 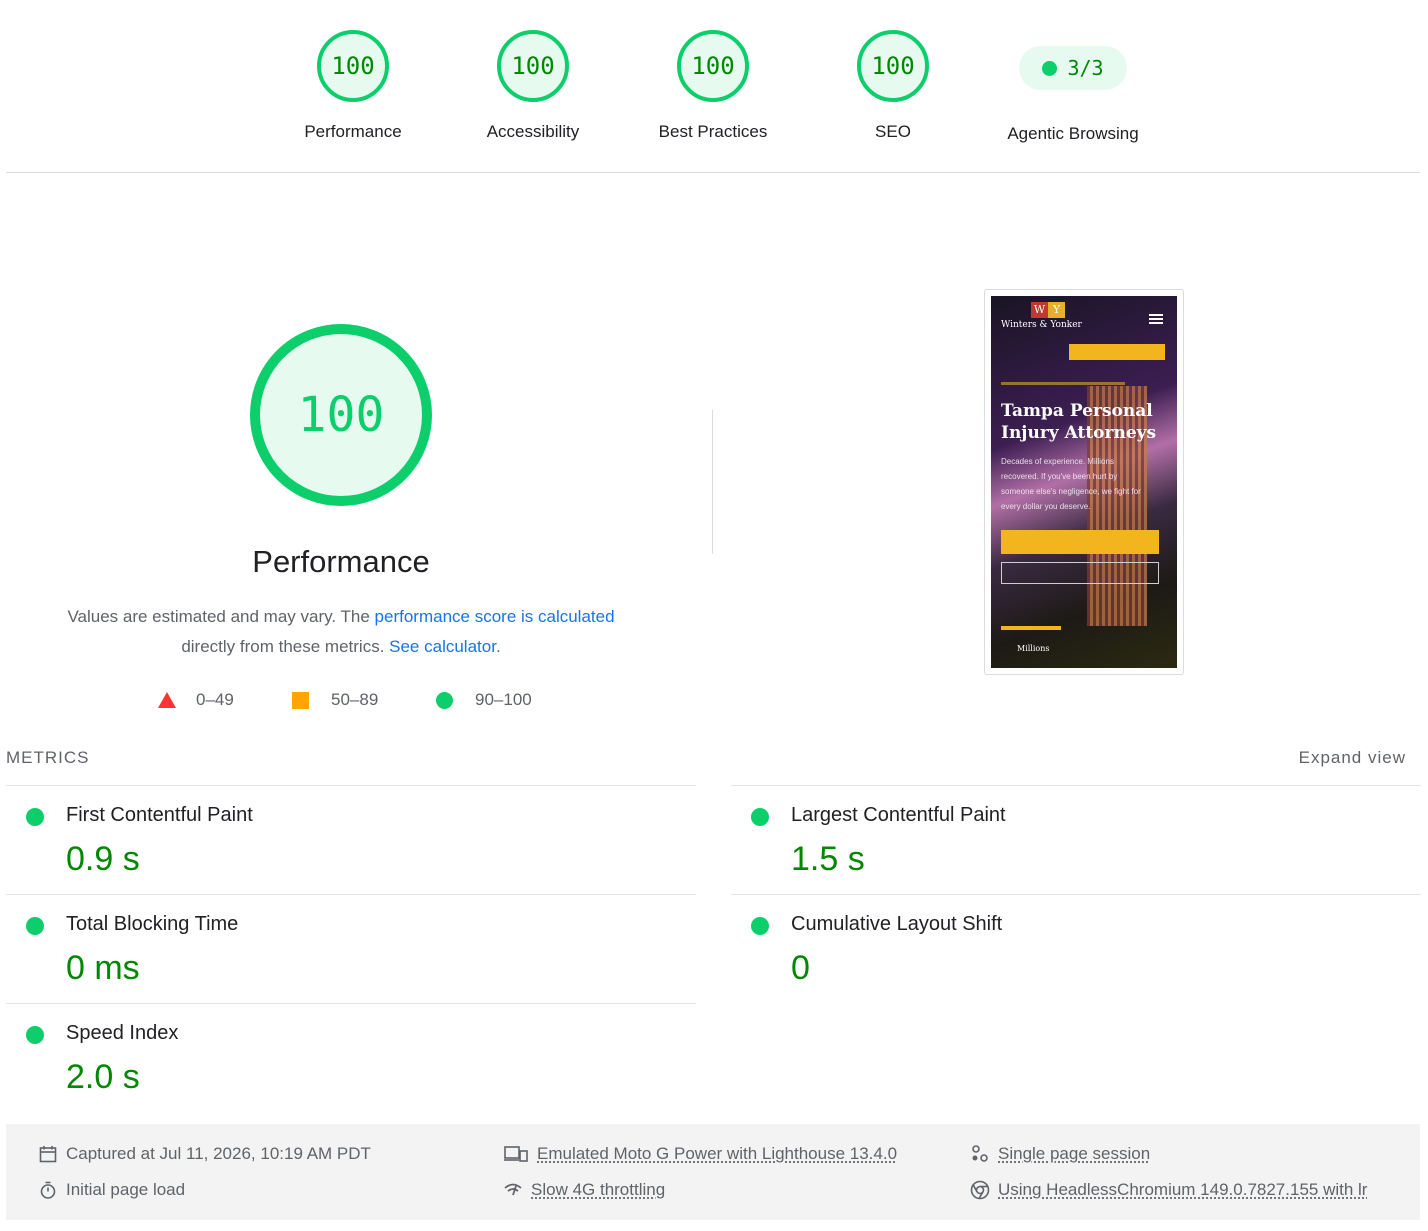 I want to click on gauge-agentic-label: Agentic Browsing, so click(x=1073, y=133).